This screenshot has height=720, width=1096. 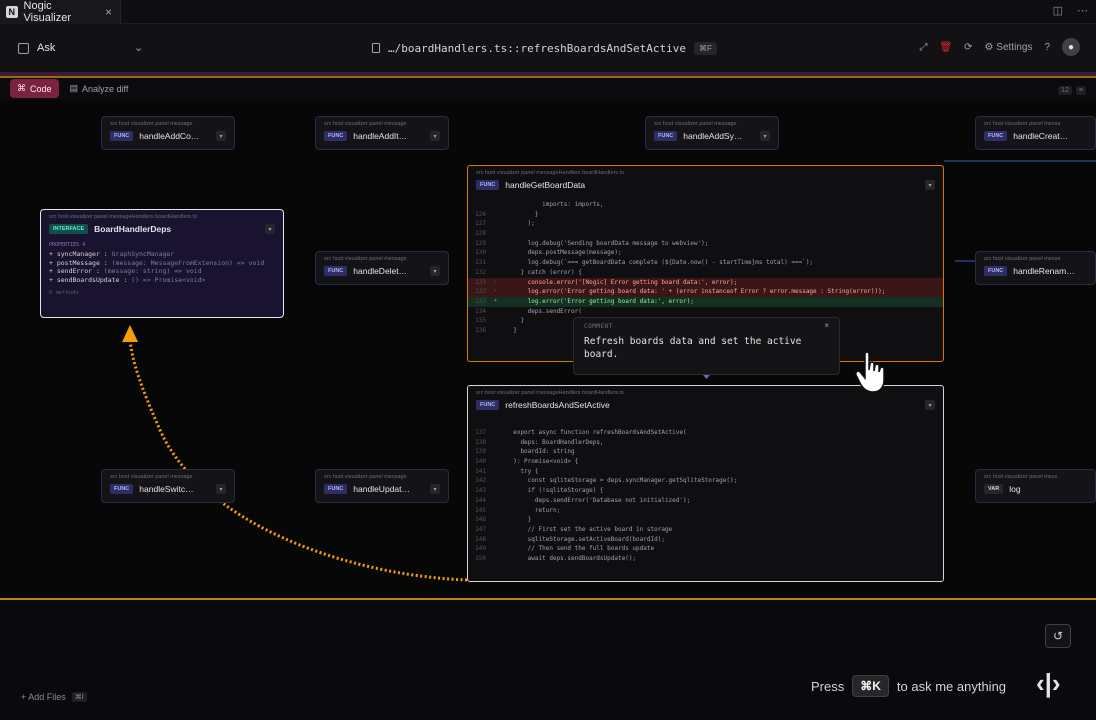 What do you see at coordinates (480, 529) in the screenshot?
I see `line-number: 147` at bounding box center [480, 529].